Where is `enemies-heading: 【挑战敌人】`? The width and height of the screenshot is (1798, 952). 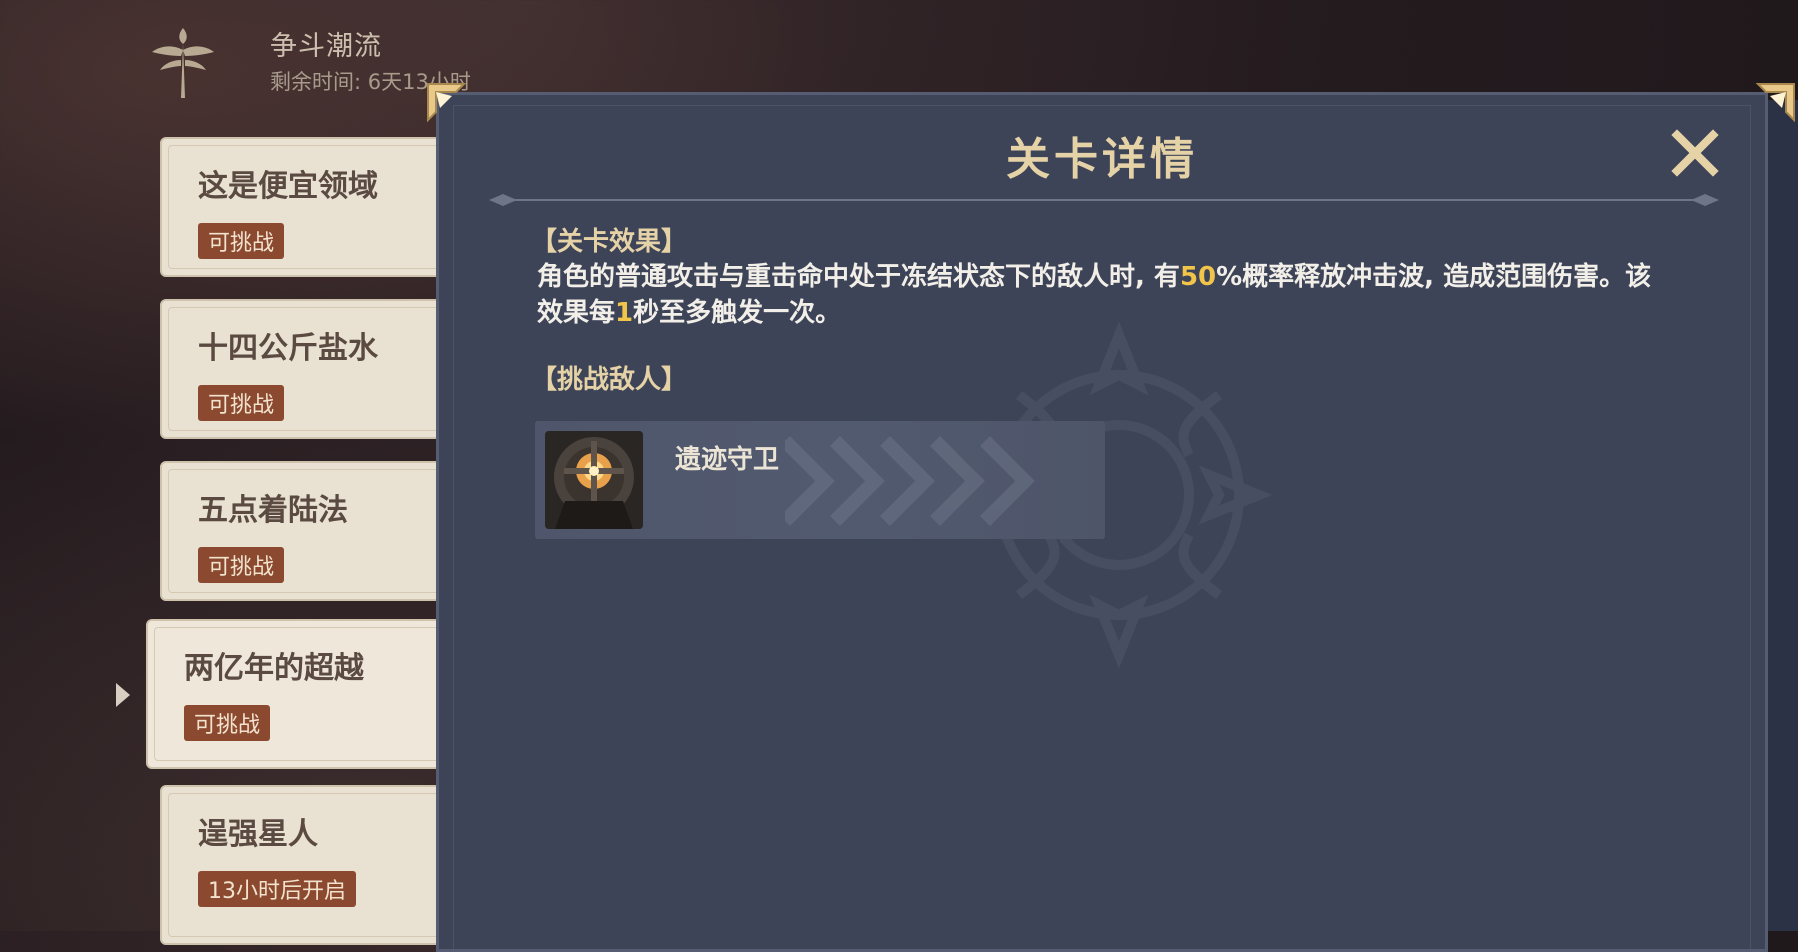
enemies-heading: 【挑战敌人】 is located at coordinates (609, 380).